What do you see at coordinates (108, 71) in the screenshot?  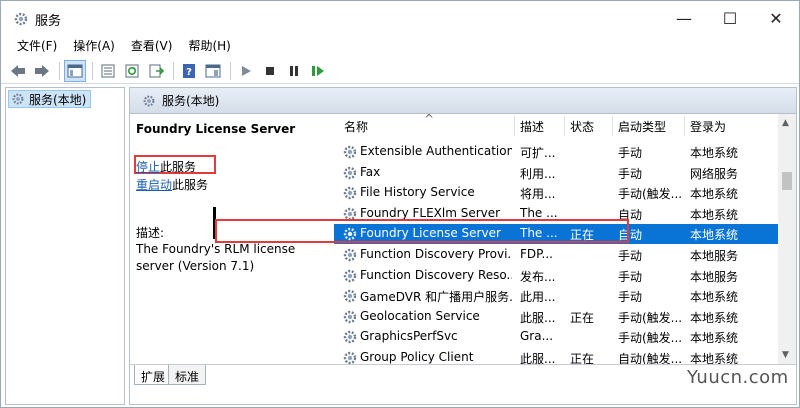 I see `properties-icon` at bounding box center [108, 71].